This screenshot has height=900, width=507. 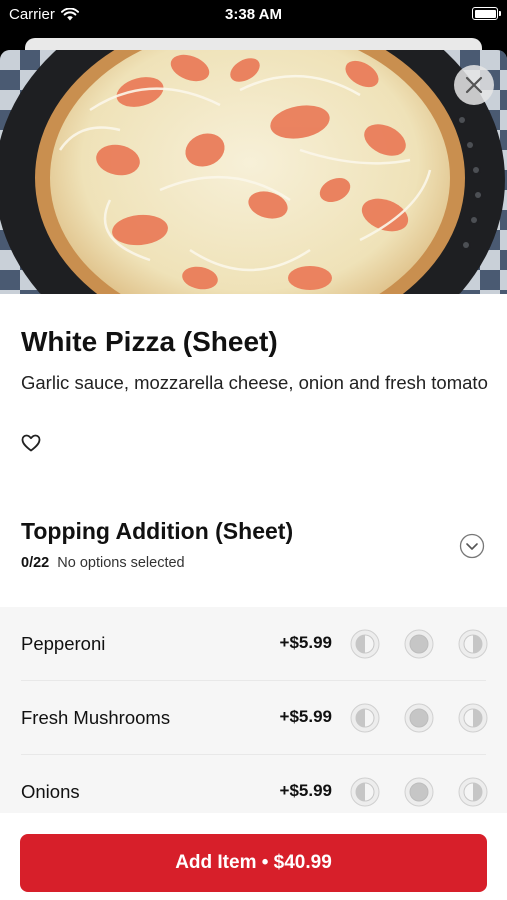 I want to click on chevron-down-circle-icon, so click(x=472, y=546).